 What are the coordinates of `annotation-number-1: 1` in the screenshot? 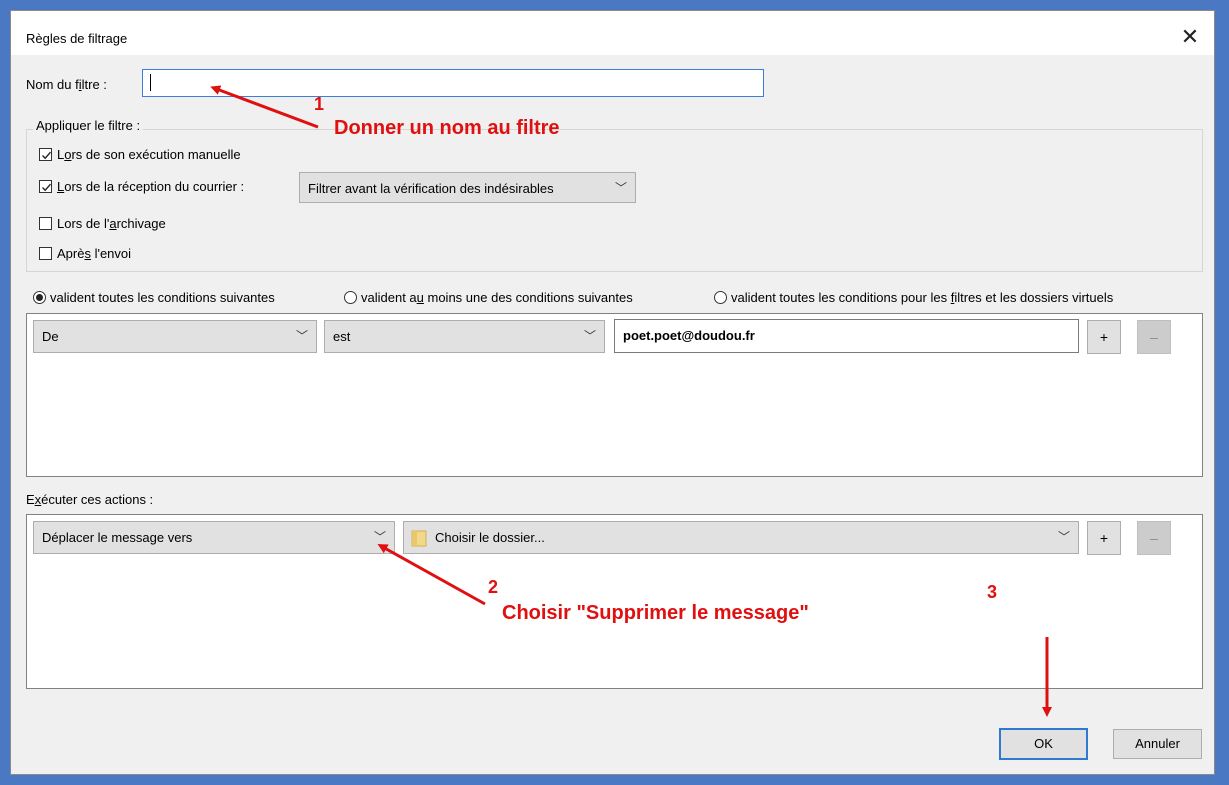 It's located at (319, 104).